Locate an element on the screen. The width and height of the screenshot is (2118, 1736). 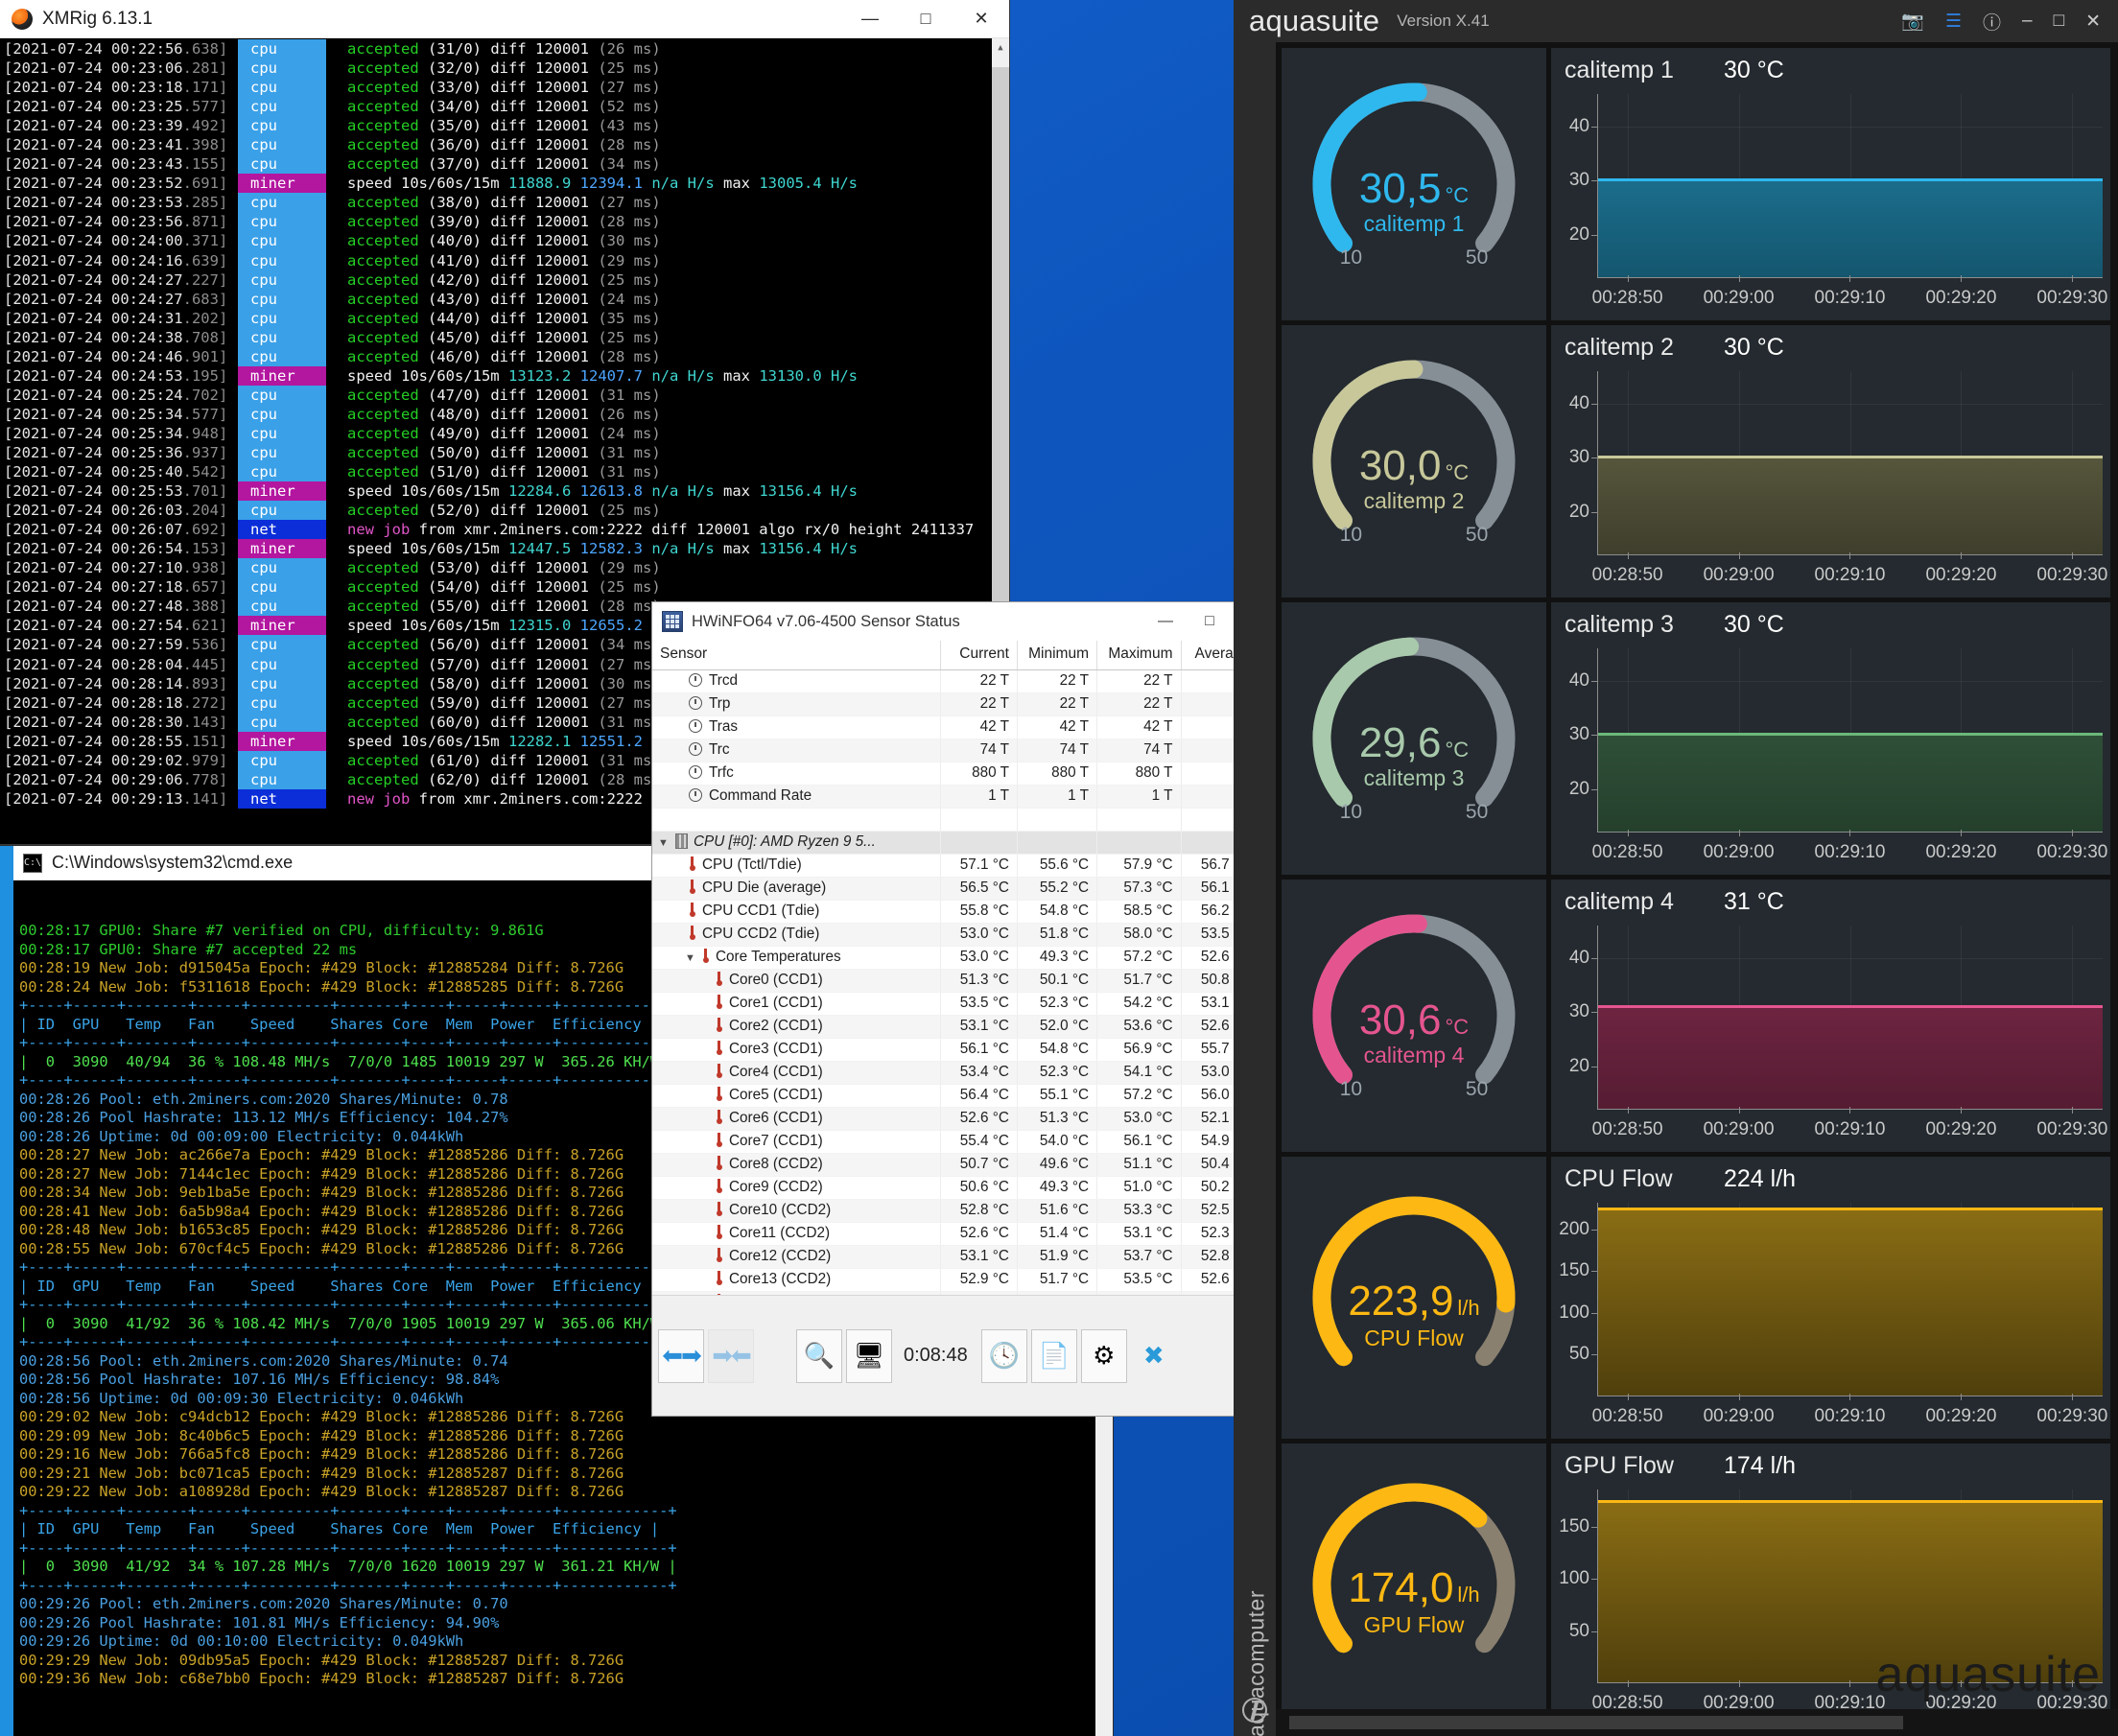
collapse-columns-icon: ➡⬅ is located at coordinates (731, 1355).